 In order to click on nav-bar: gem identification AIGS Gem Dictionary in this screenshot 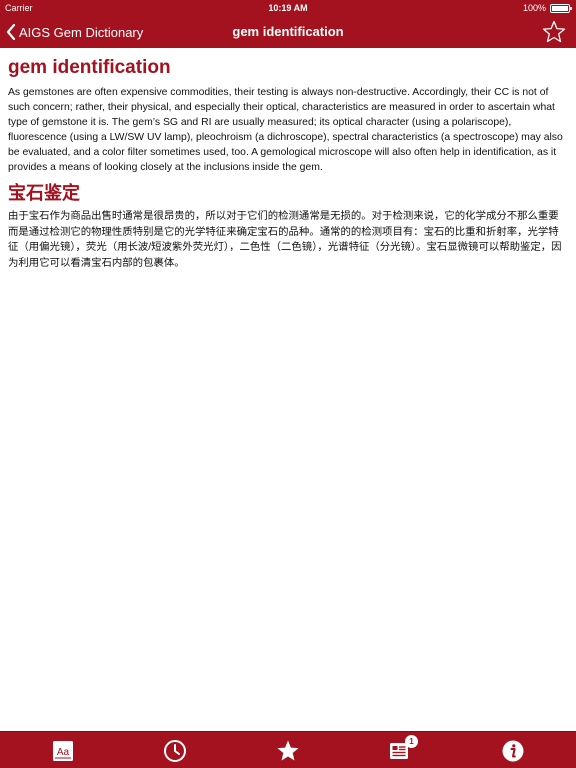, I will do `click(288, 32)`.